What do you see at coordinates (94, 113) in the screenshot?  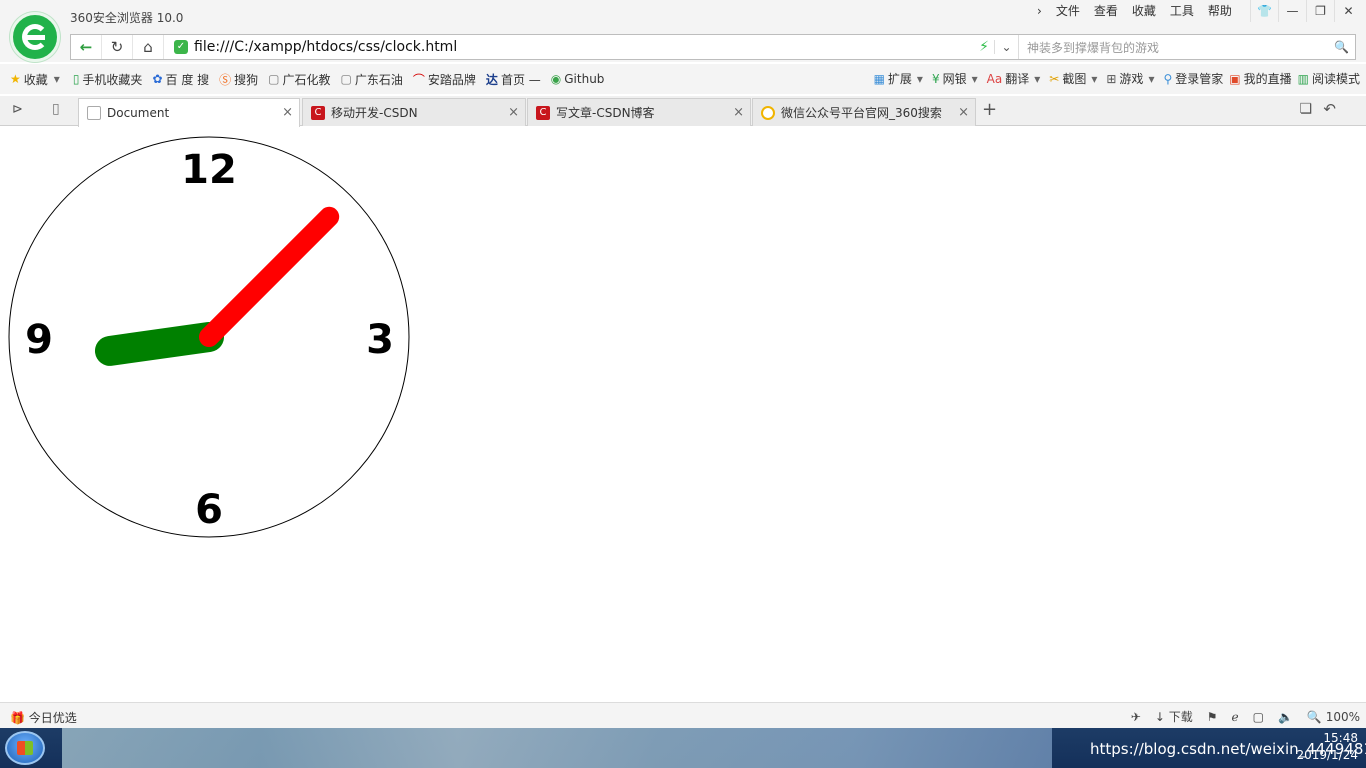 I see `page-icon` at bounding box center [94, 113].